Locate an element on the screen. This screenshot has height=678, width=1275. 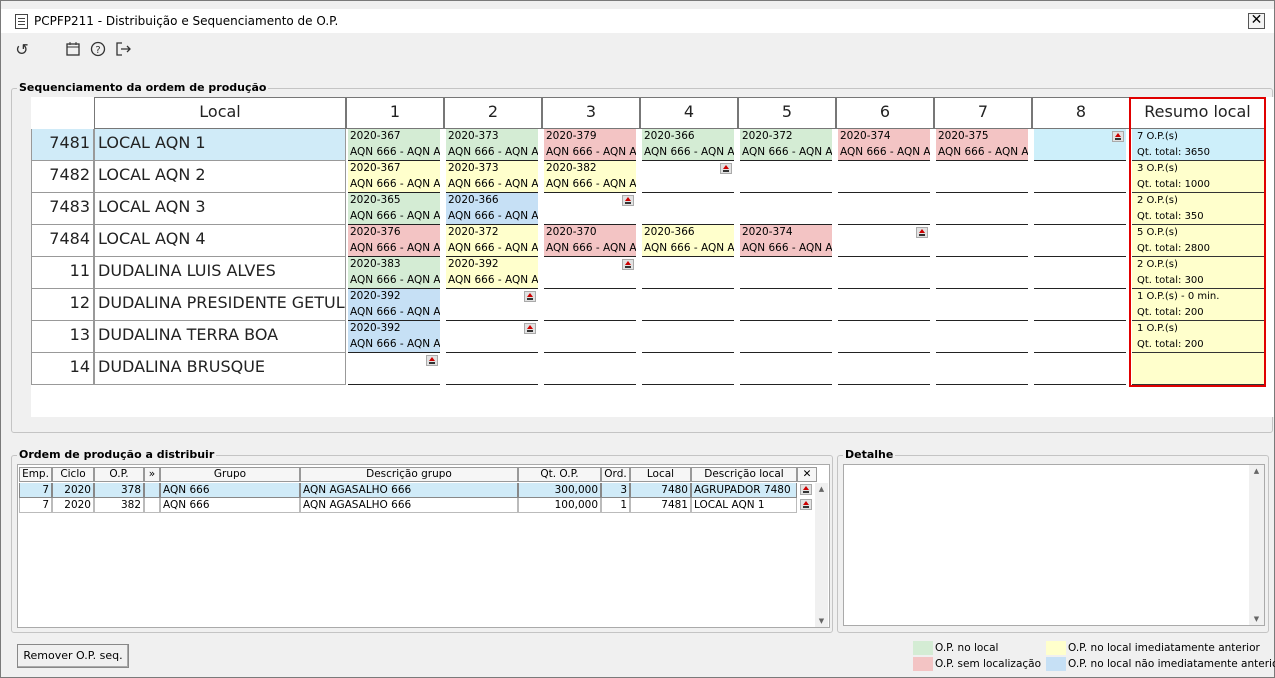
column-header: Ord. is located at coordinates (615, 474).